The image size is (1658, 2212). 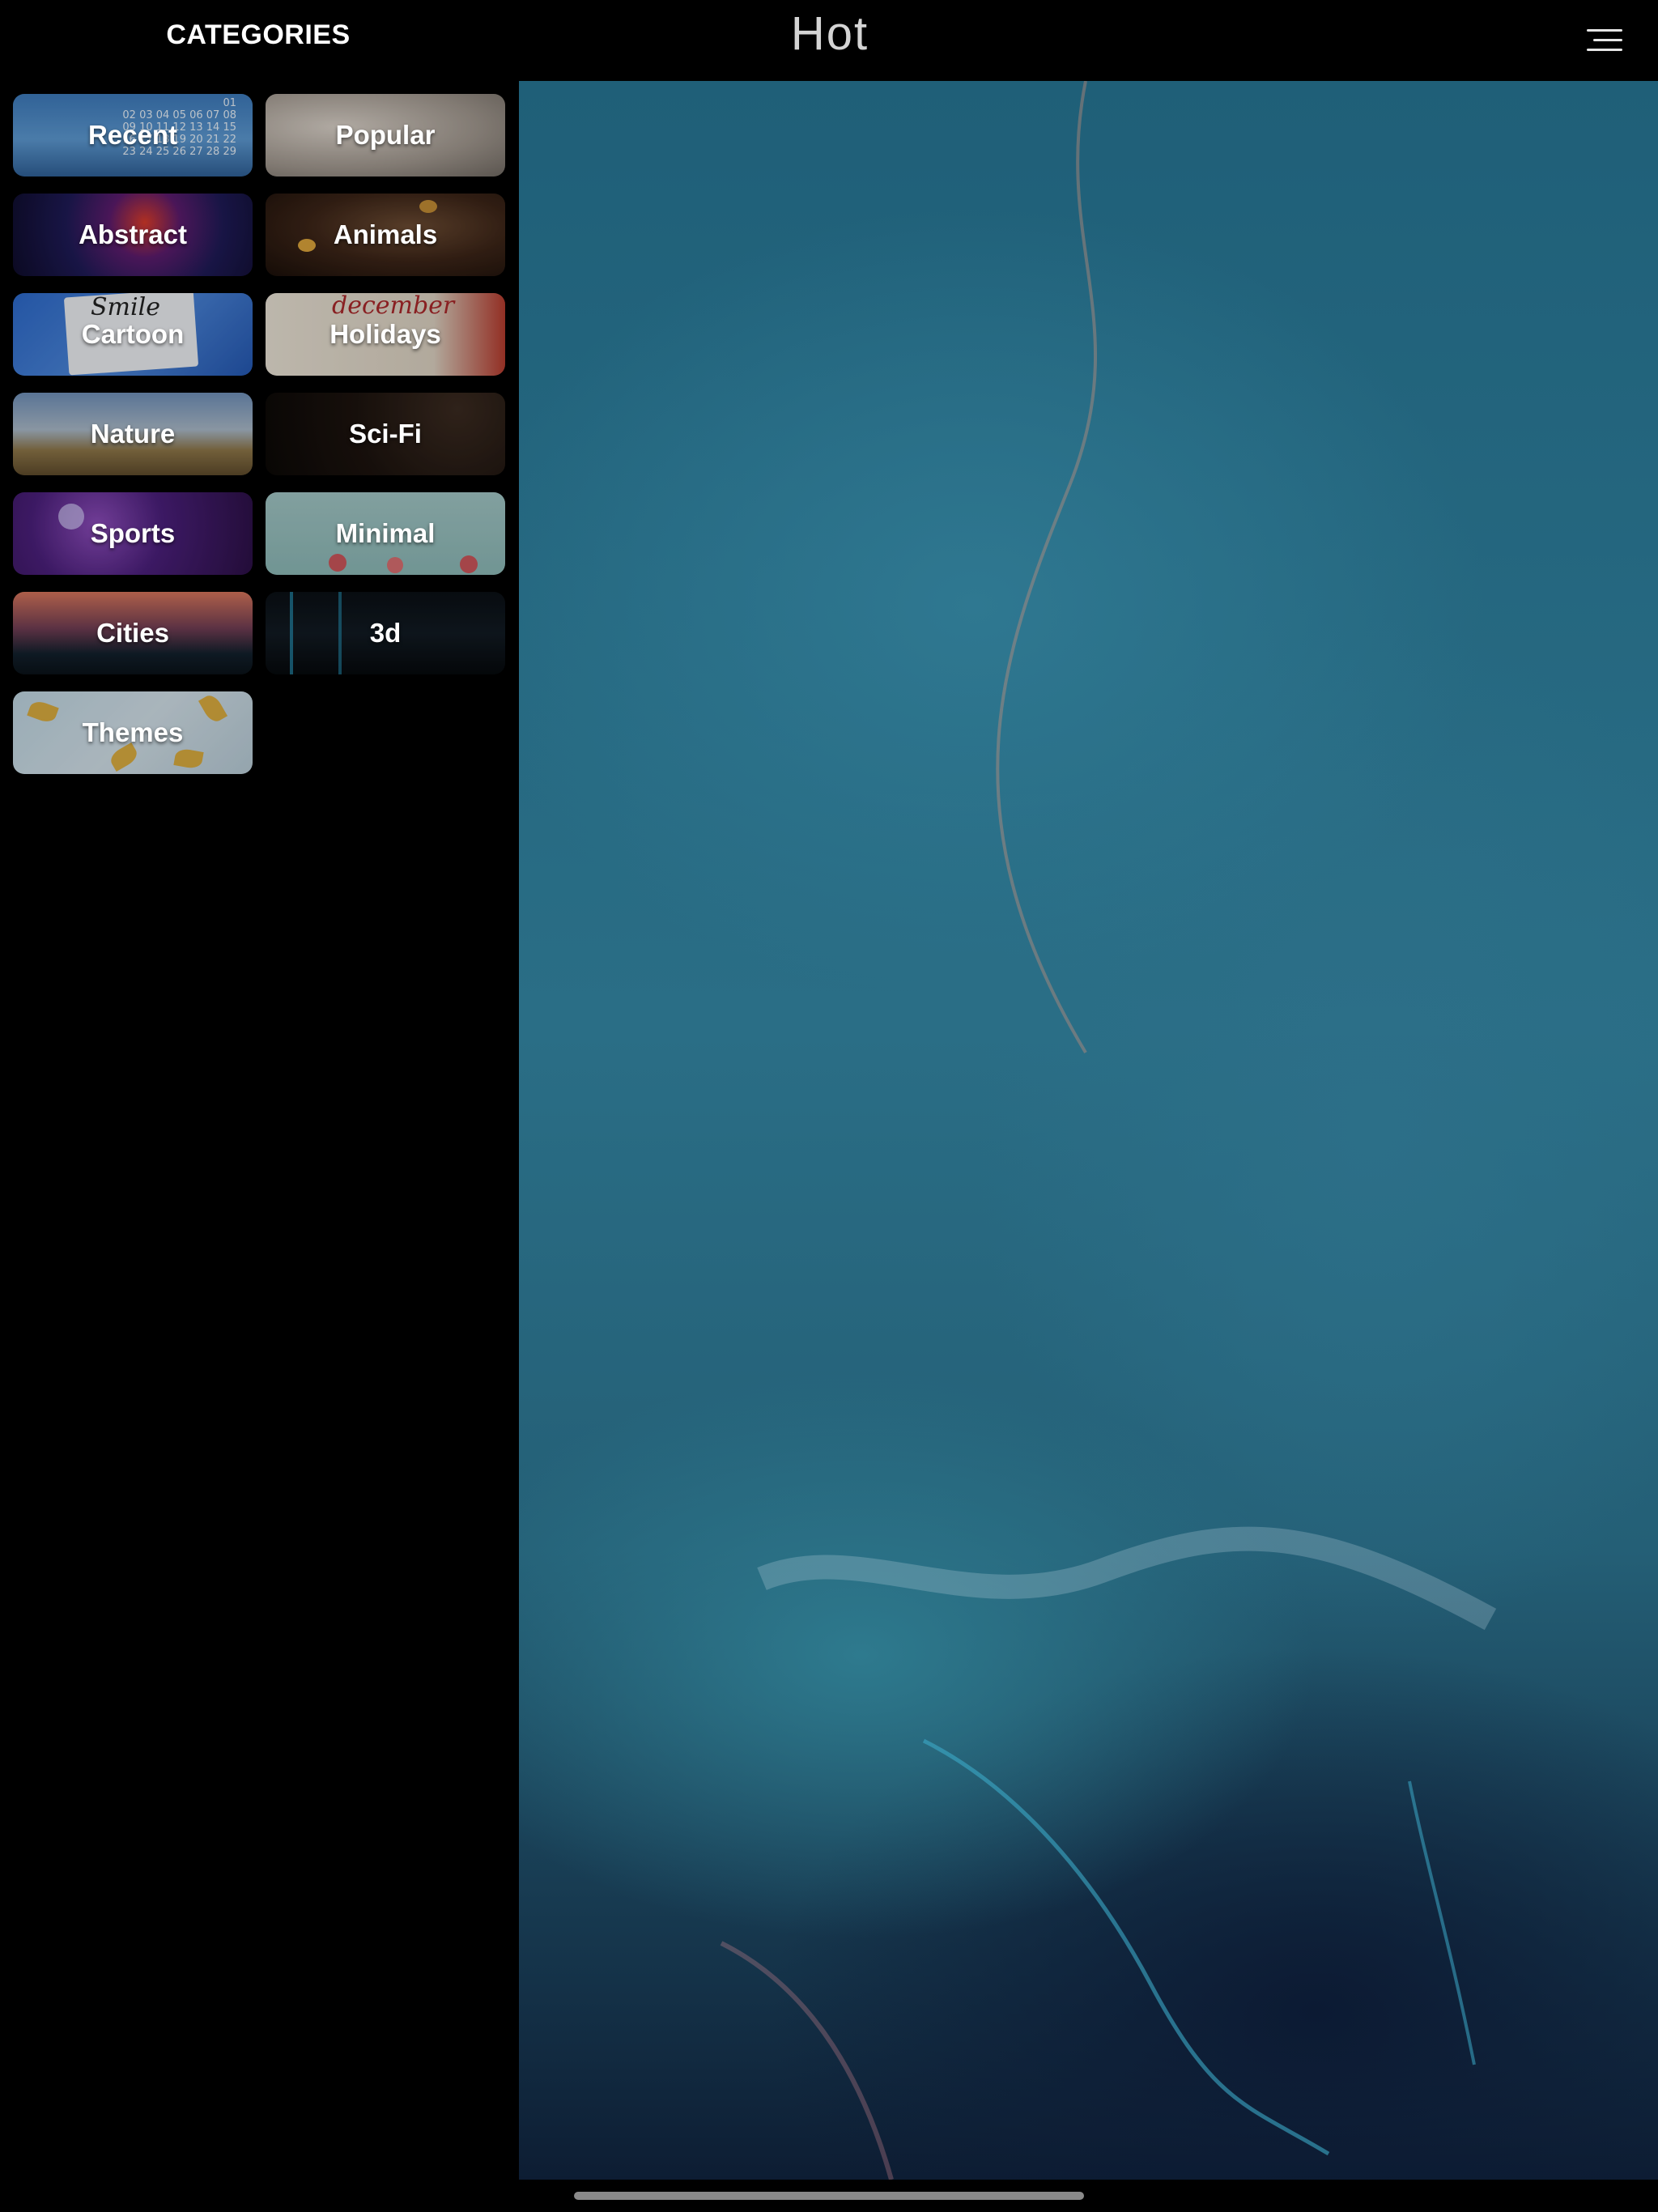 I want to click on category-tile-sports: Sports, so click(x=133, y=534).